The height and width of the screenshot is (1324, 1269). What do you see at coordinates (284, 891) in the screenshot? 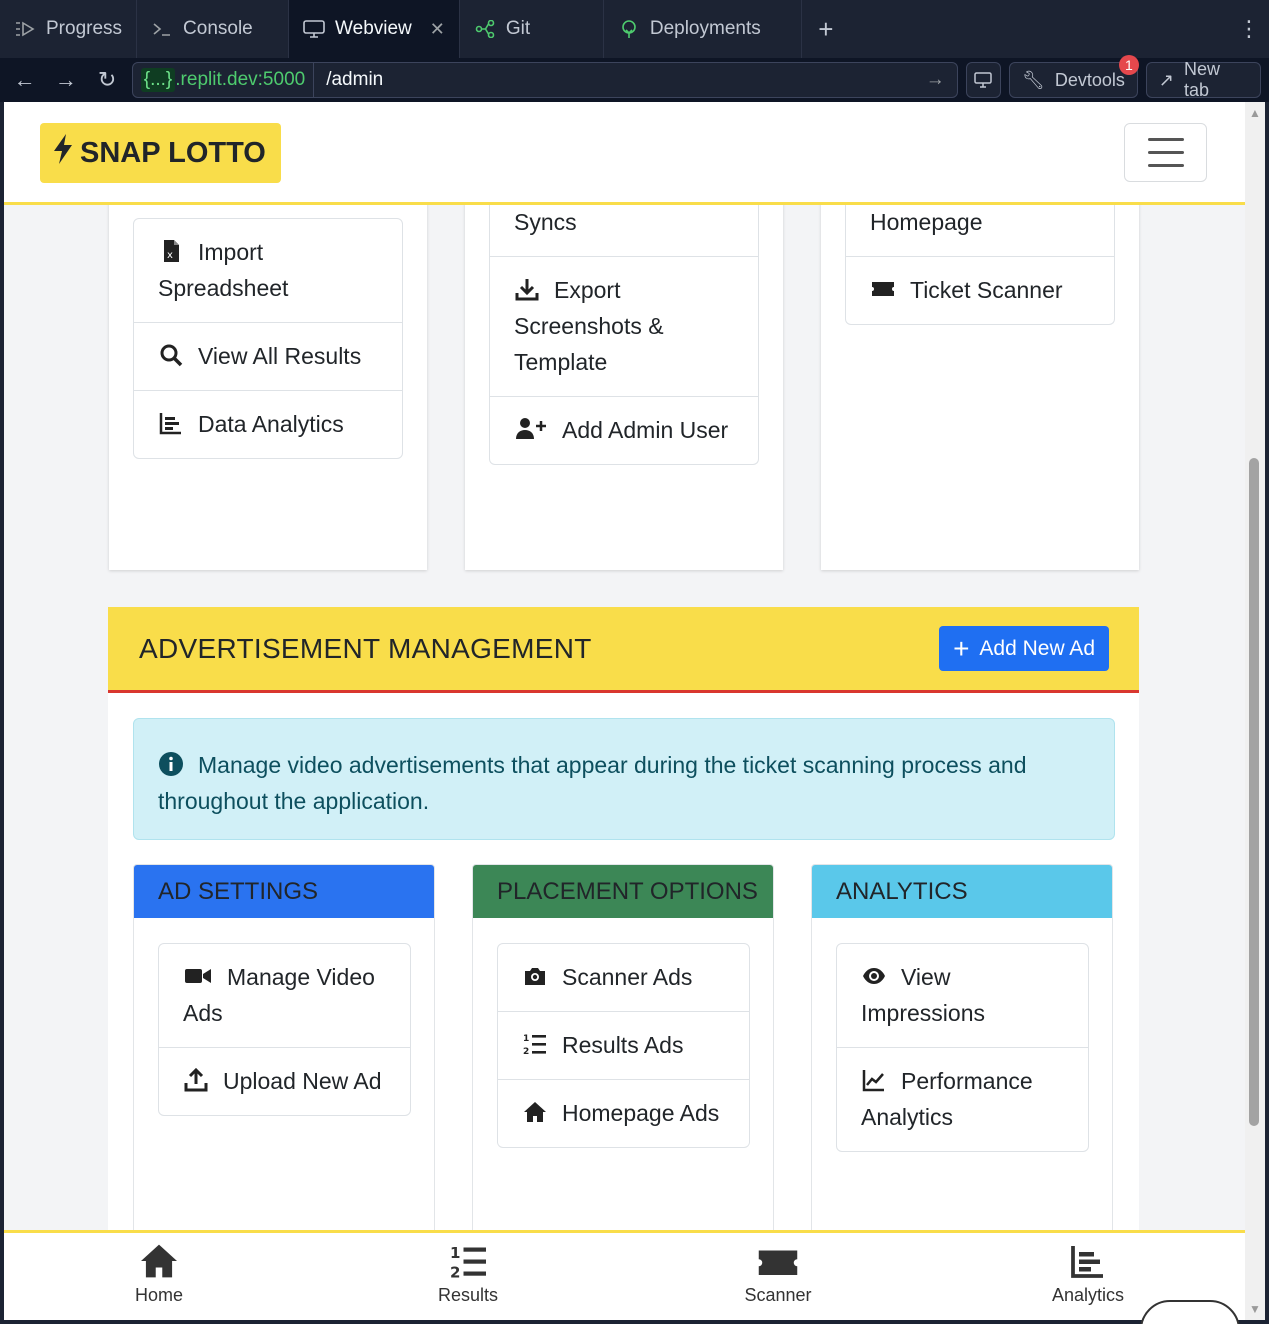
I see `ad-settings-header: AD SETTINGS` at bounding box center [284, 891].